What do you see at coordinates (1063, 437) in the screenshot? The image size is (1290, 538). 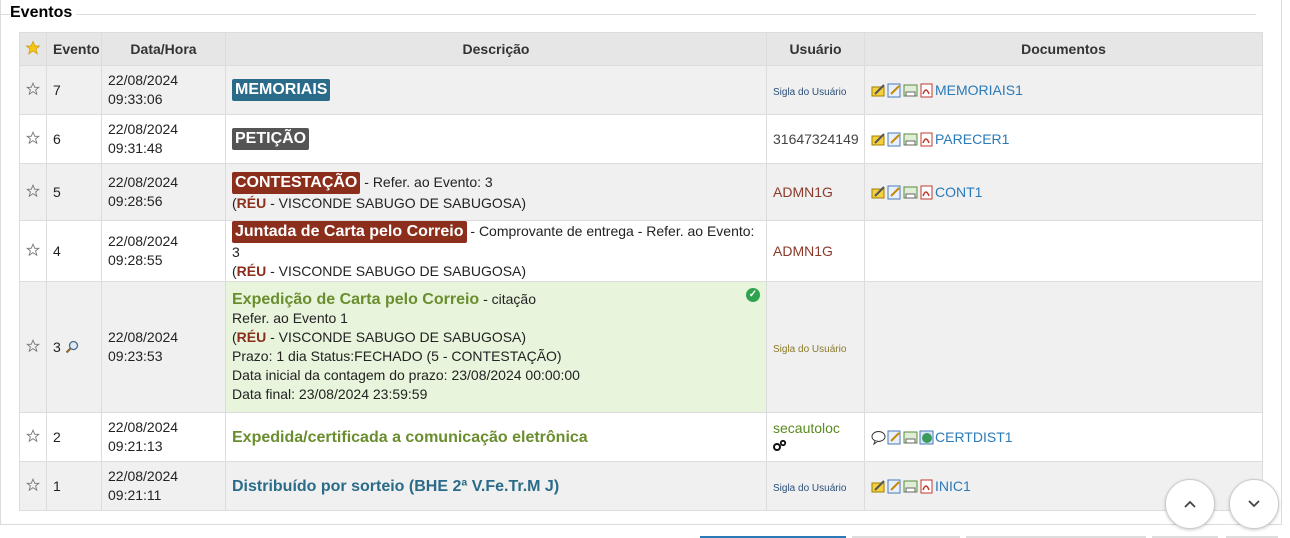 I see `event-documents: CERTDIST1` at bounding box center [1063, 437].